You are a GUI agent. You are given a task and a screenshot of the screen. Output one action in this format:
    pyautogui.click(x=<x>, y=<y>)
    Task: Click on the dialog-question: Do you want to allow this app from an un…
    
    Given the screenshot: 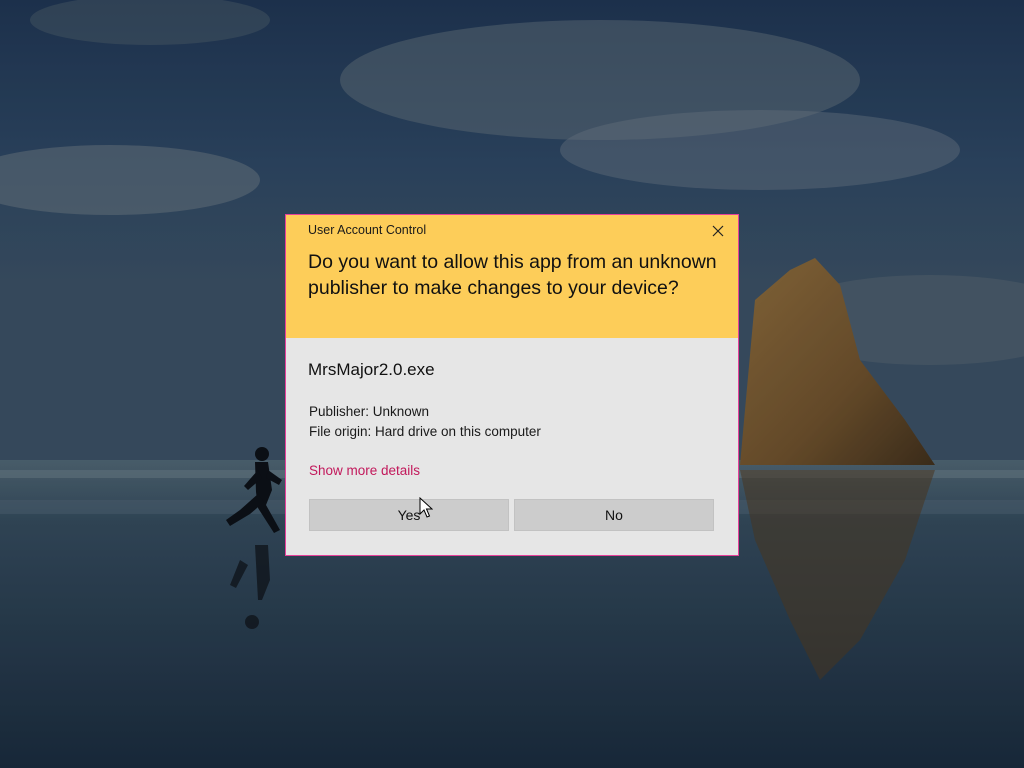 What is the action you would take?
    pyautogui.click(x=512, y=275)
    